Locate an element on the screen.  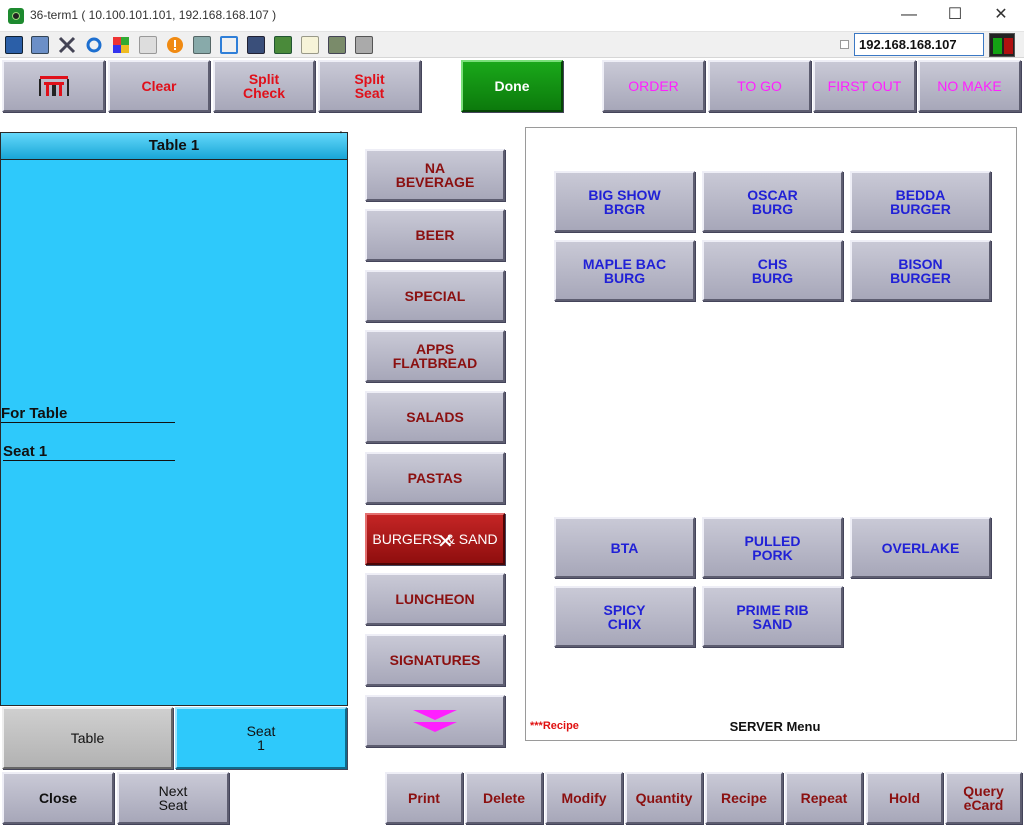
menu-item-prime-rib-sand: PRIME RIB SAND is located at coordinates (772, 616).